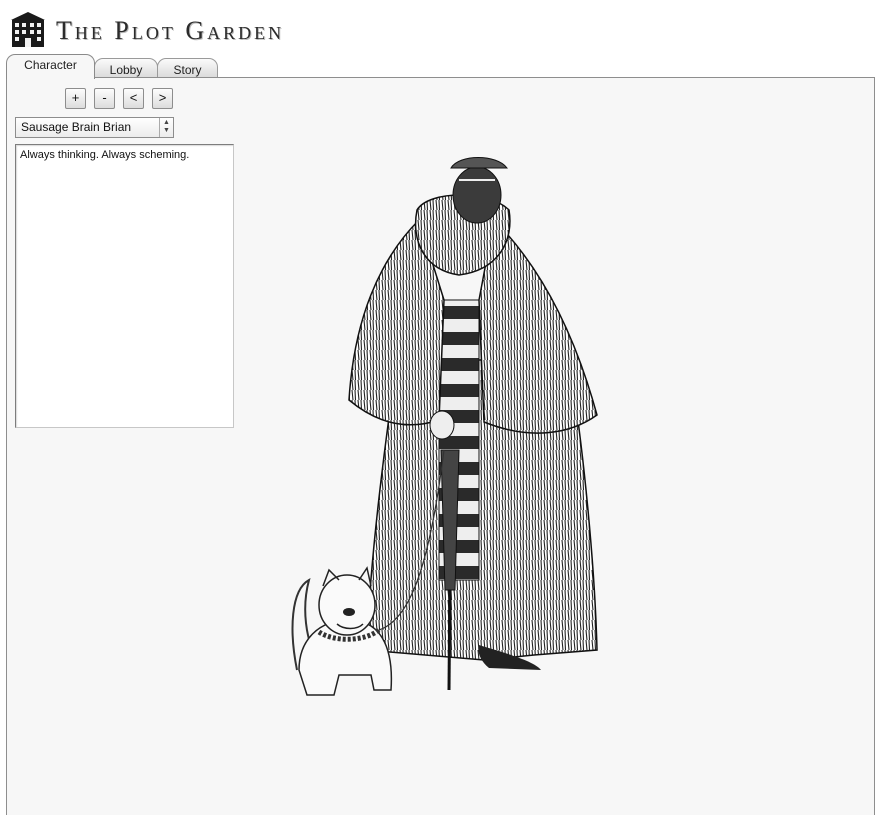 Image resolution: width=883 pixels, height=815 pixels. Describe the element at coordinates (166, 127) in the screenshot. I see `up-down-arrows-icon: ▲ ▼` at that location.